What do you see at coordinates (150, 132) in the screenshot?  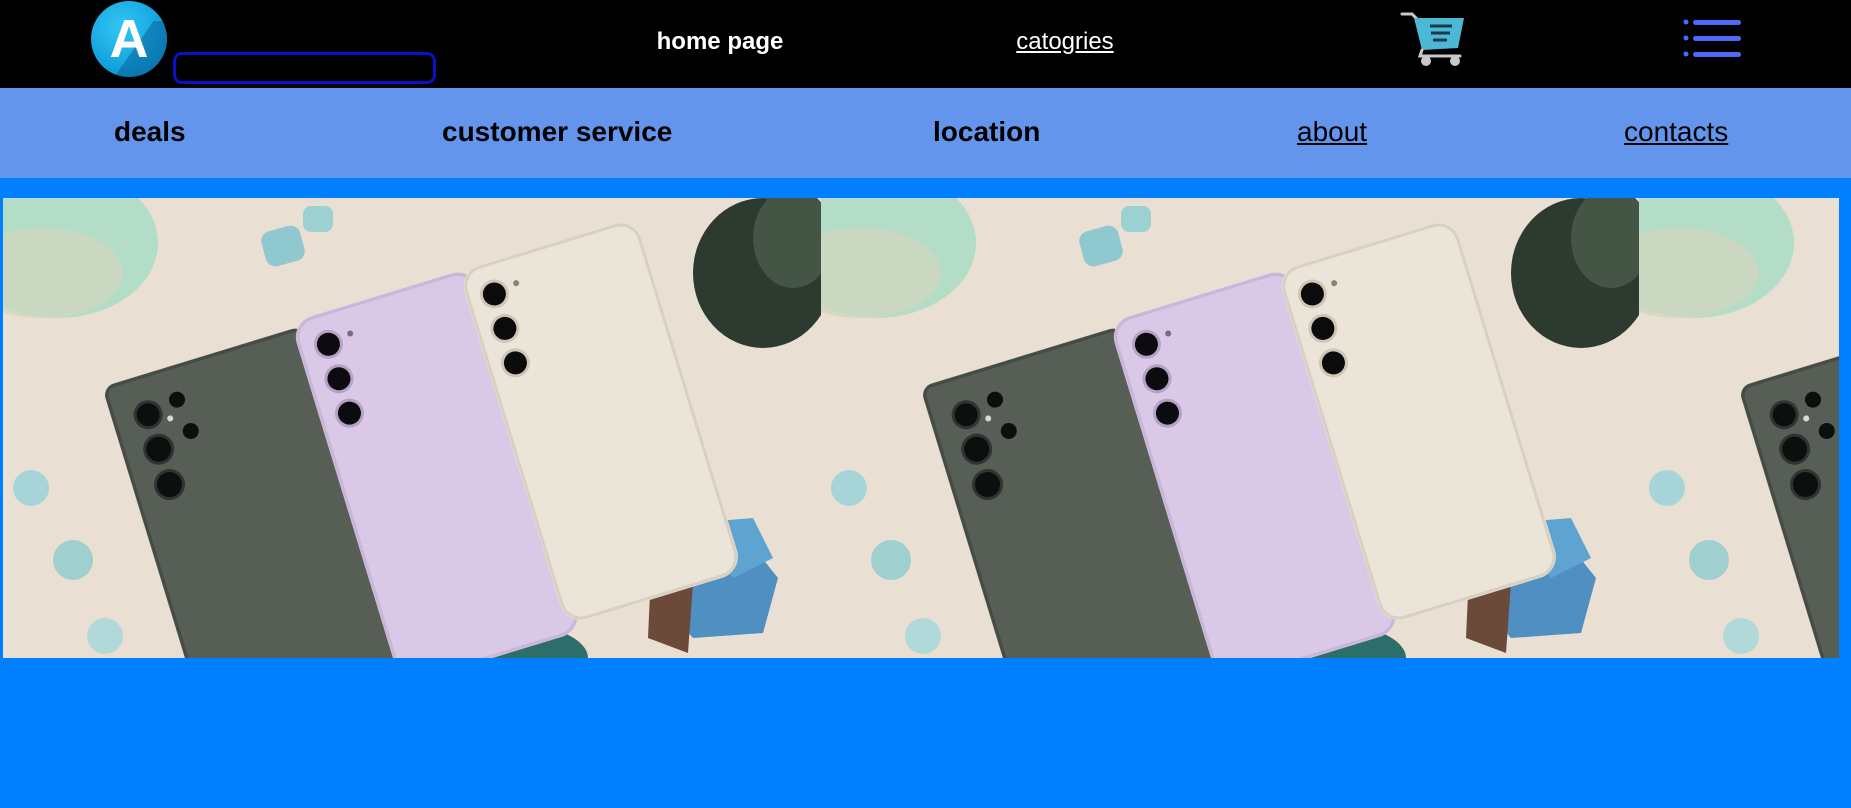 I see `subnav-item-deals: deals` at bounding box center [150, 132].